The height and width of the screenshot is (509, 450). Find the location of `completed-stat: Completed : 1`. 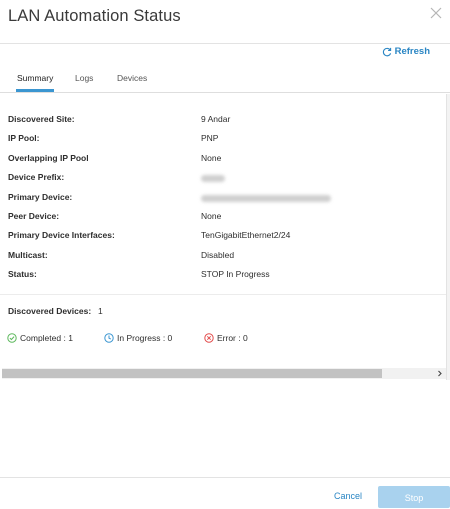

completed-stat: Completed : 1 is located at coordinates (40, 338).